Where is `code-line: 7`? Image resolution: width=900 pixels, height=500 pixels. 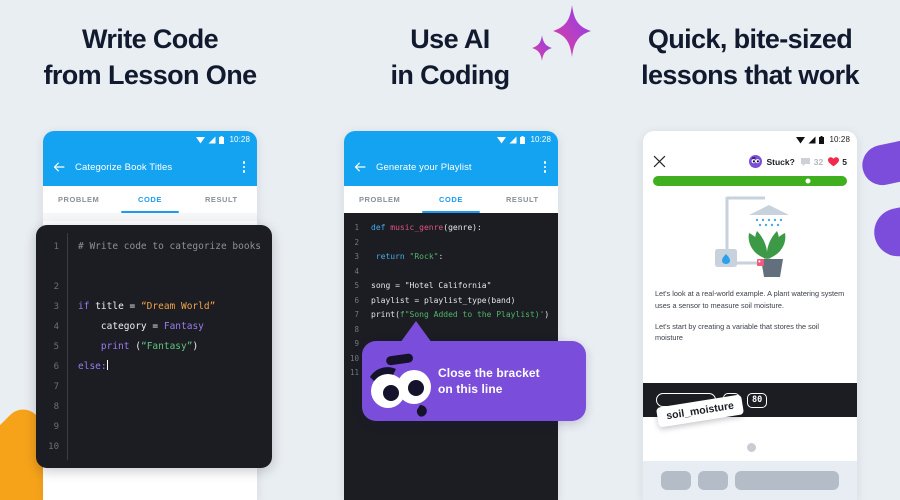 code-line: 7 is located at coordinates (154, 387).